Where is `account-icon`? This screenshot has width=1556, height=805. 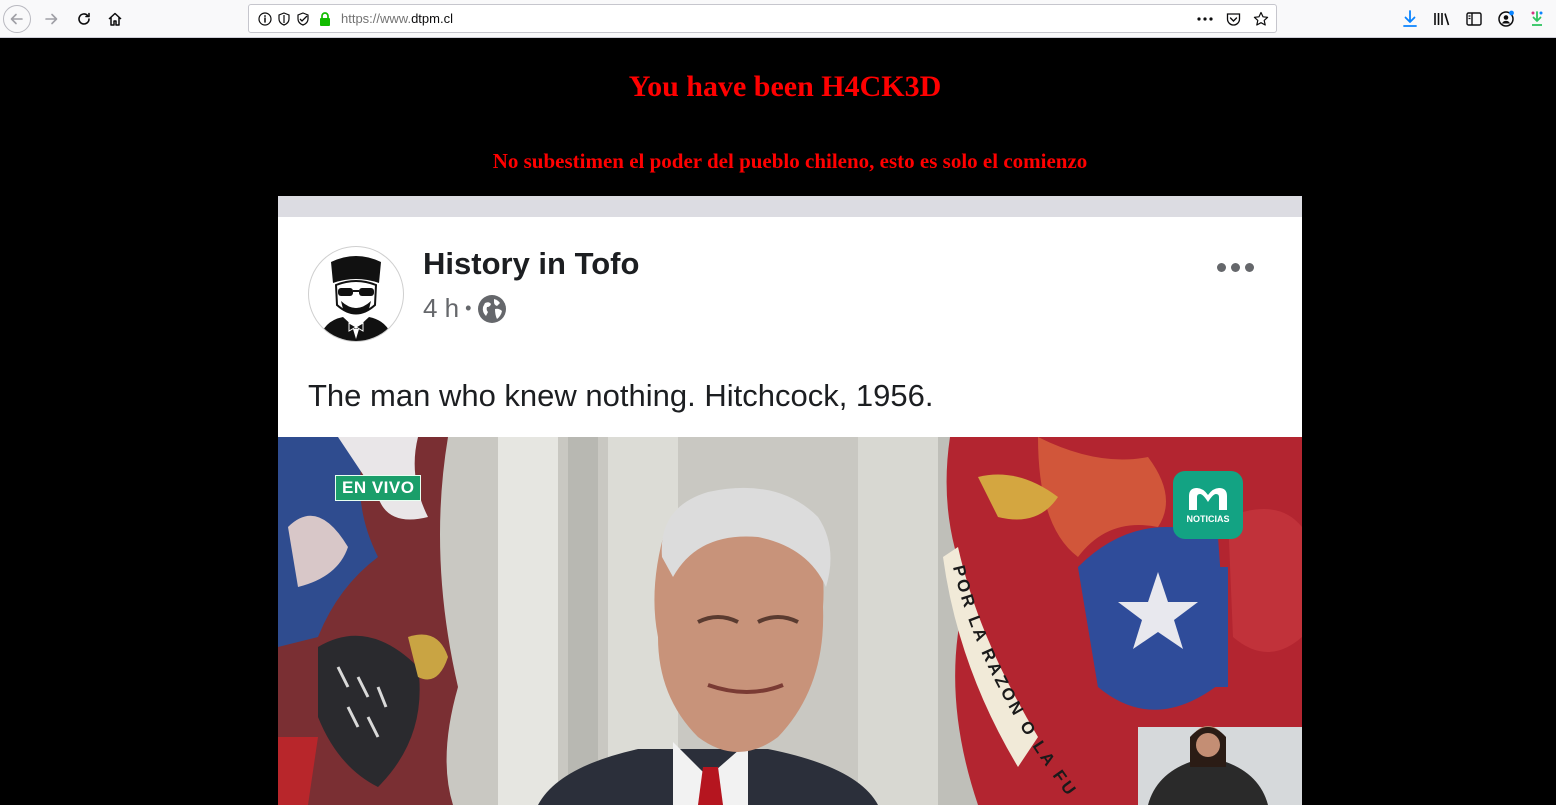 account-icon is located at coordinates (1506, 18).